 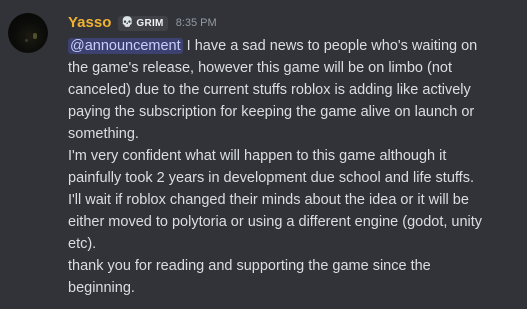 I want to click on message-line: something., so click(x=103, y=134).